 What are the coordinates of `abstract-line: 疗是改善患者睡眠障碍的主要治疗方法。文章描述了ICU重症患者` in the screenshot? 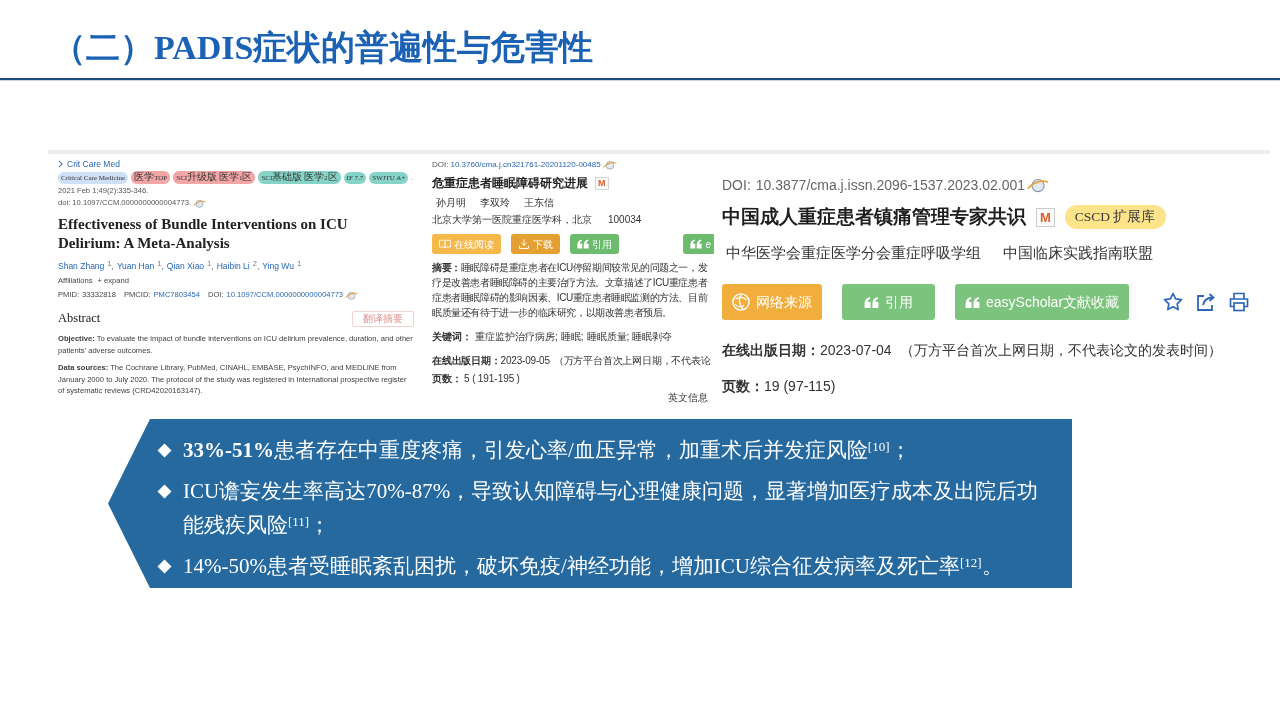 It's located at (570, 283).